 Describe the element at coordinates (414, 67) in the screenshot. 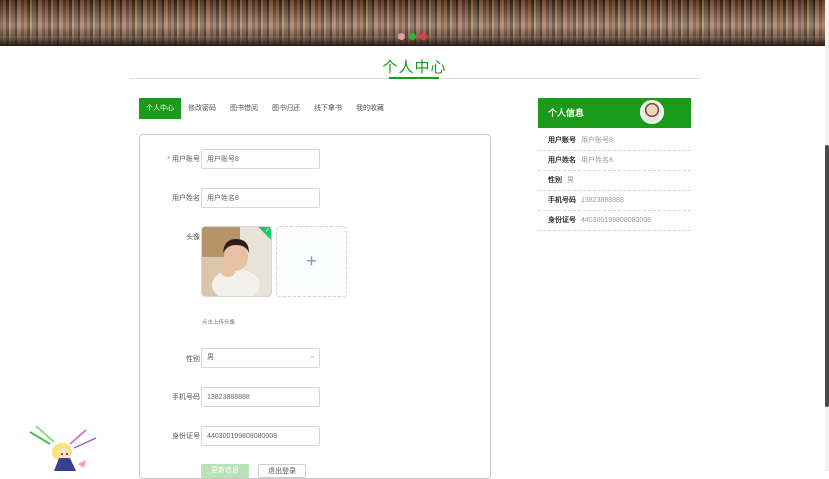

I see `page-title: 个人中心` at that location.